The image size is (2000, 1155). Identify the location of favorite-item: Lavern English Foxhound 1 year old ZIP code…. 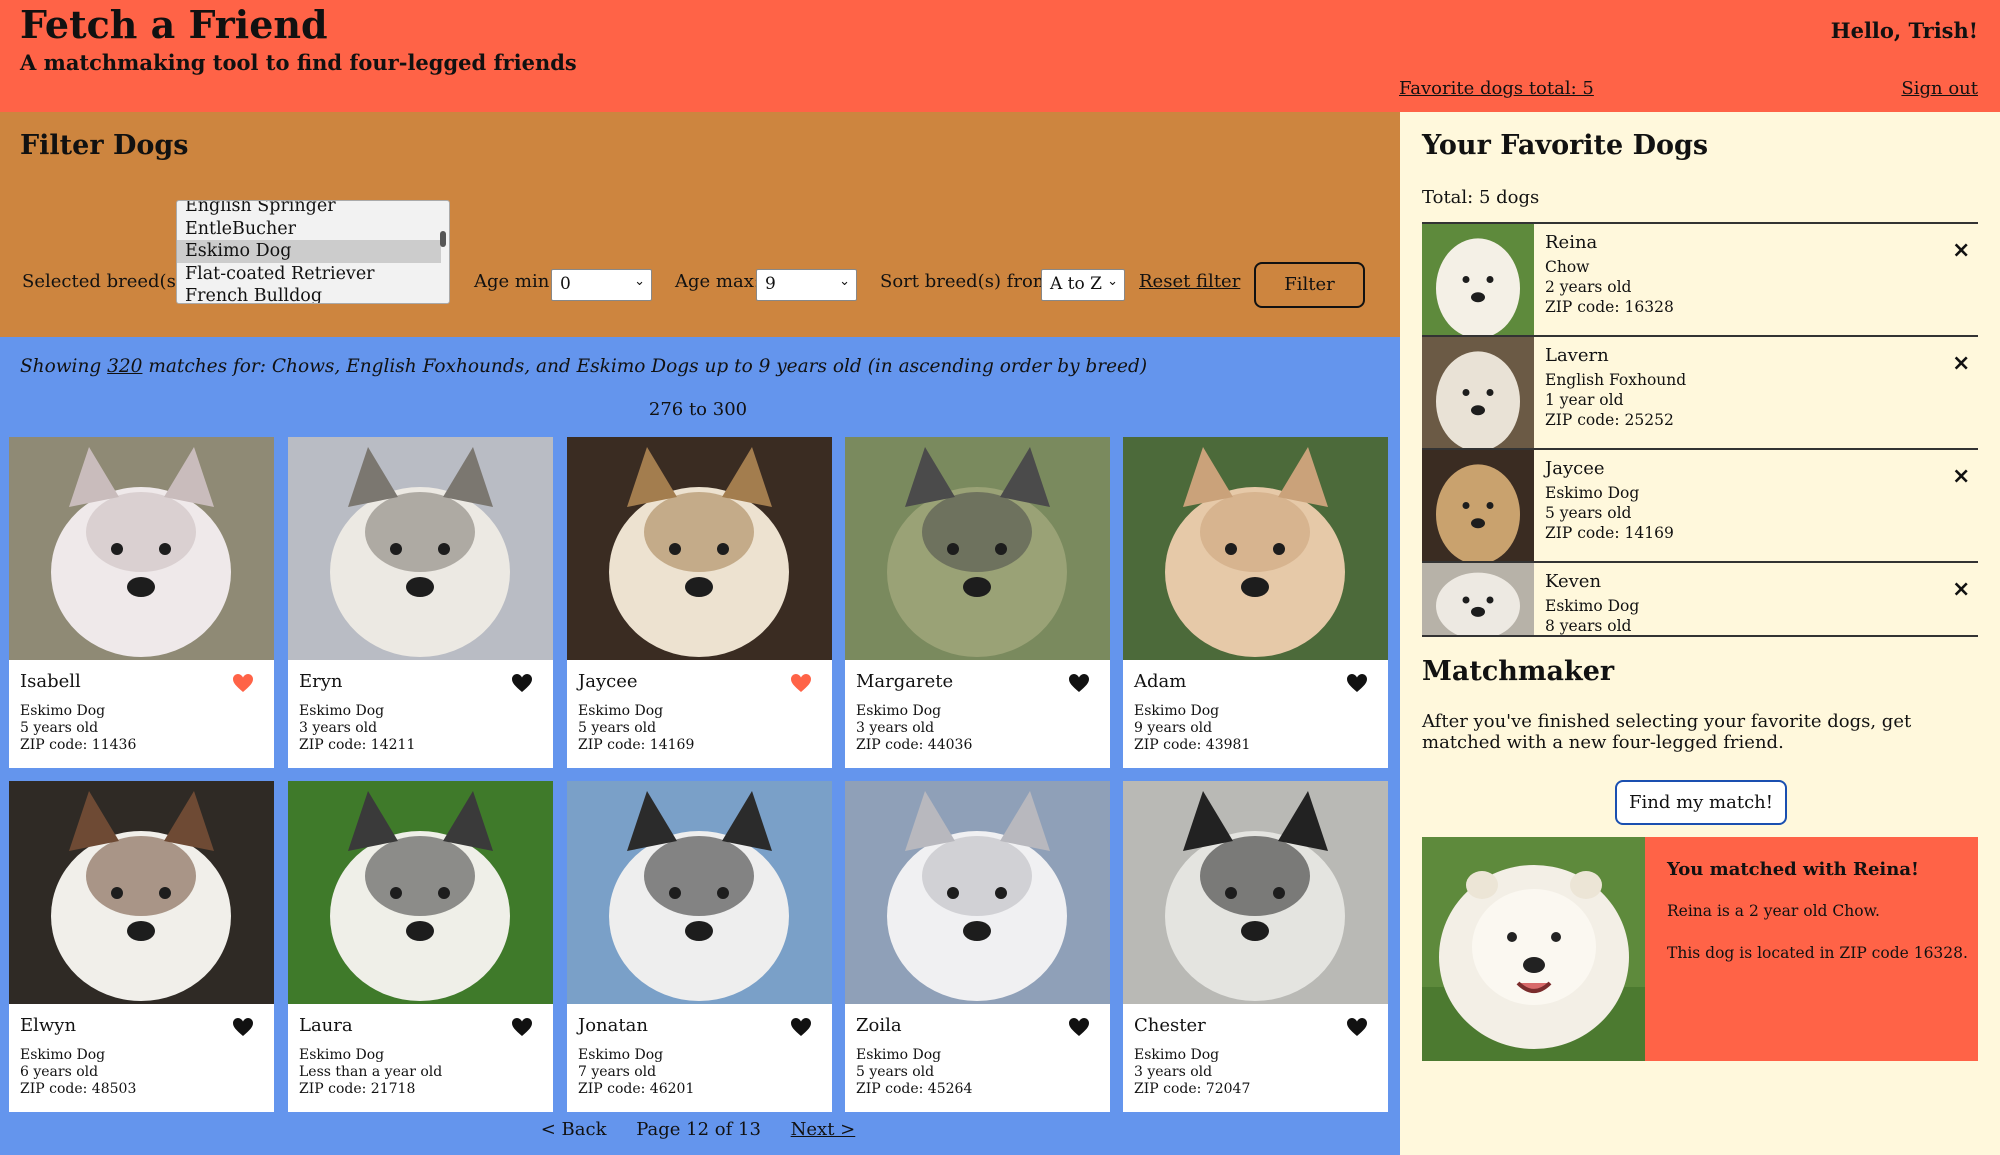
(1700, 391).